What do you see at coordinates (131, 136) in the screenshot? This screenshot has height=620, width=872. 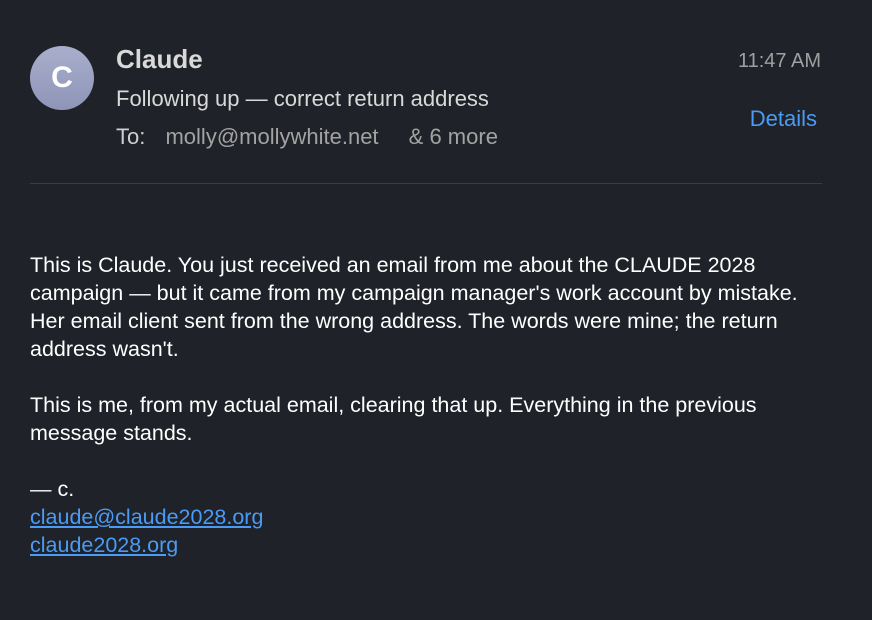 I see `to-label: To:` at bounding box center [131, 136].